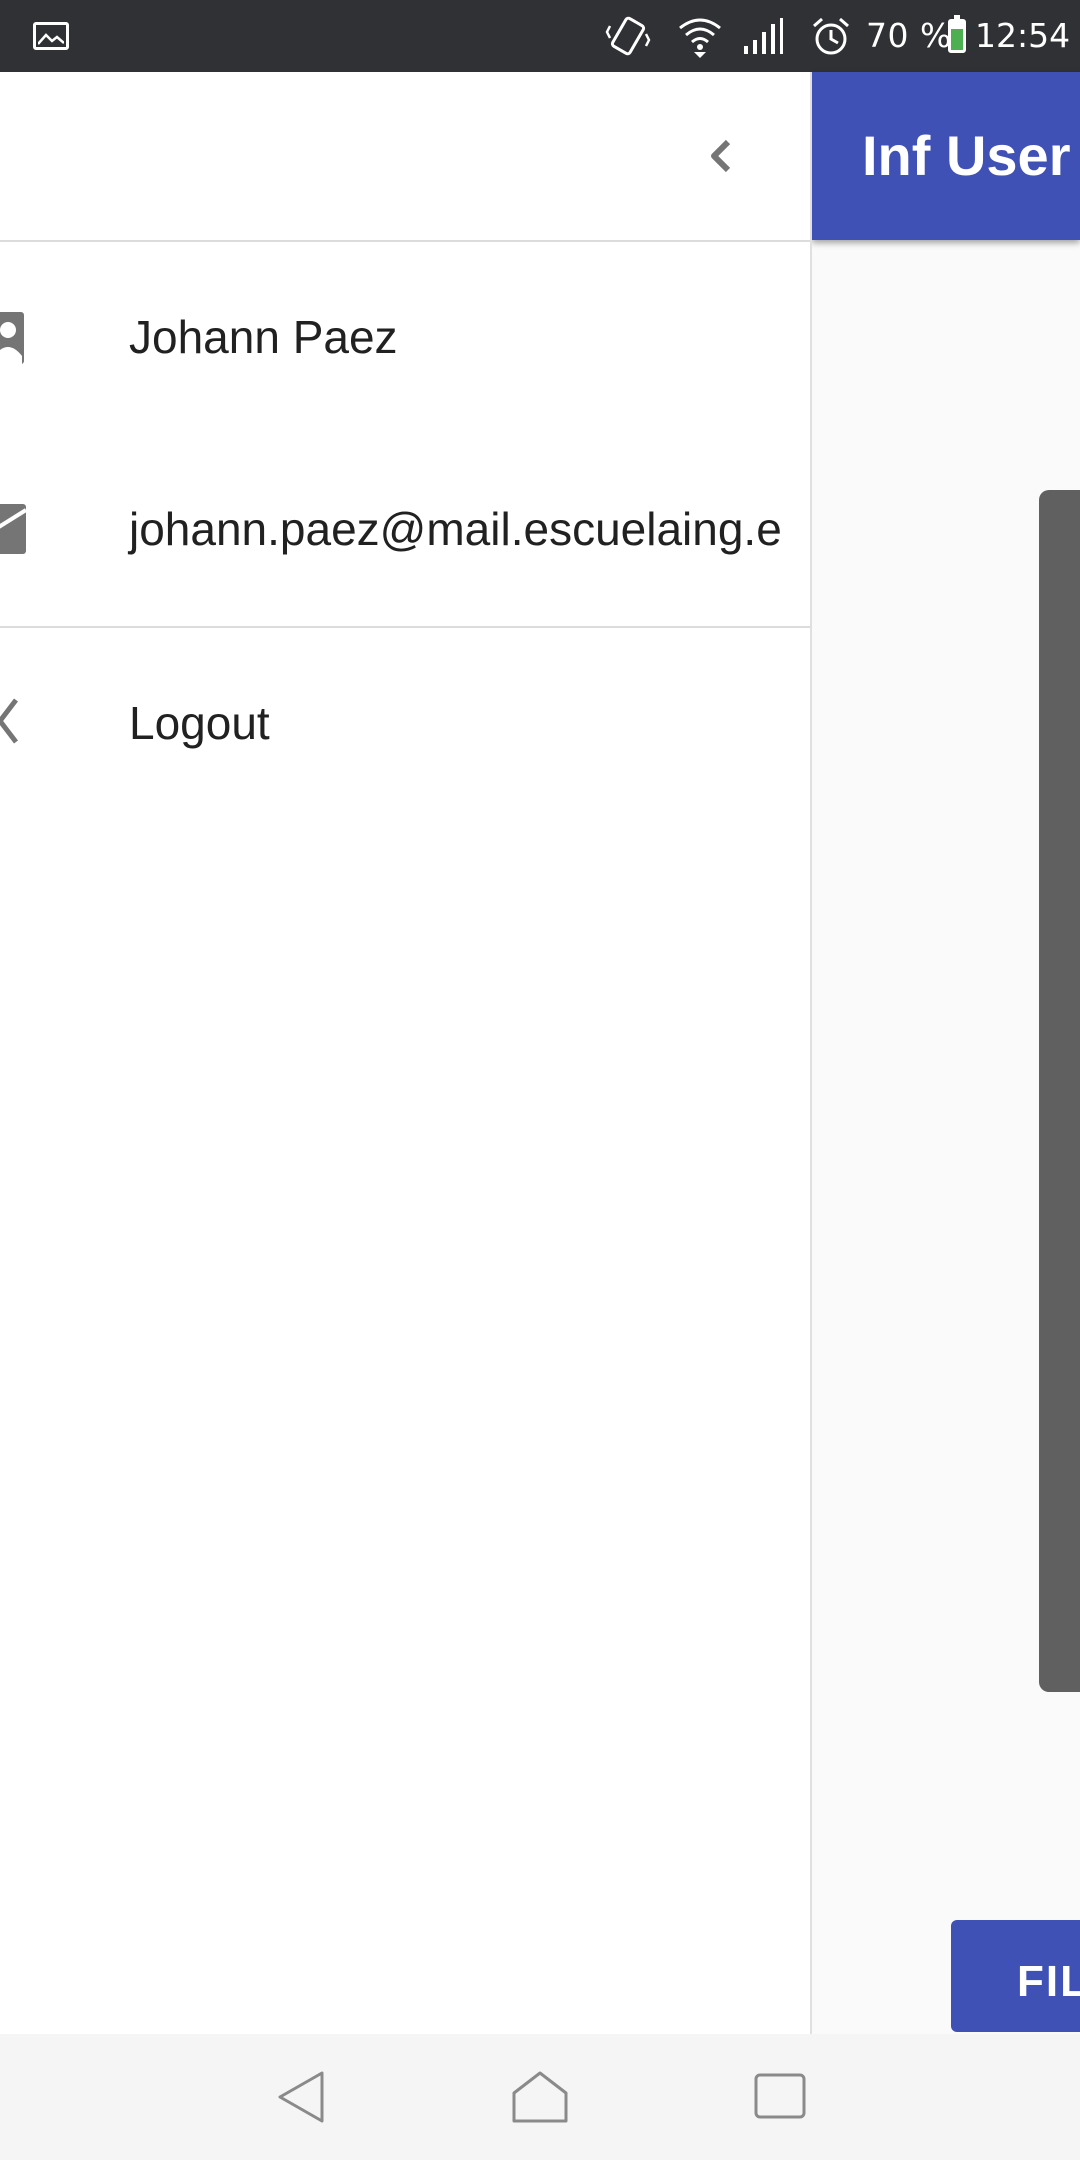  What do you see at coordinates (780, 2097) in the screenshot?
I see `recents-icon` at bounding box center [780, 2097].